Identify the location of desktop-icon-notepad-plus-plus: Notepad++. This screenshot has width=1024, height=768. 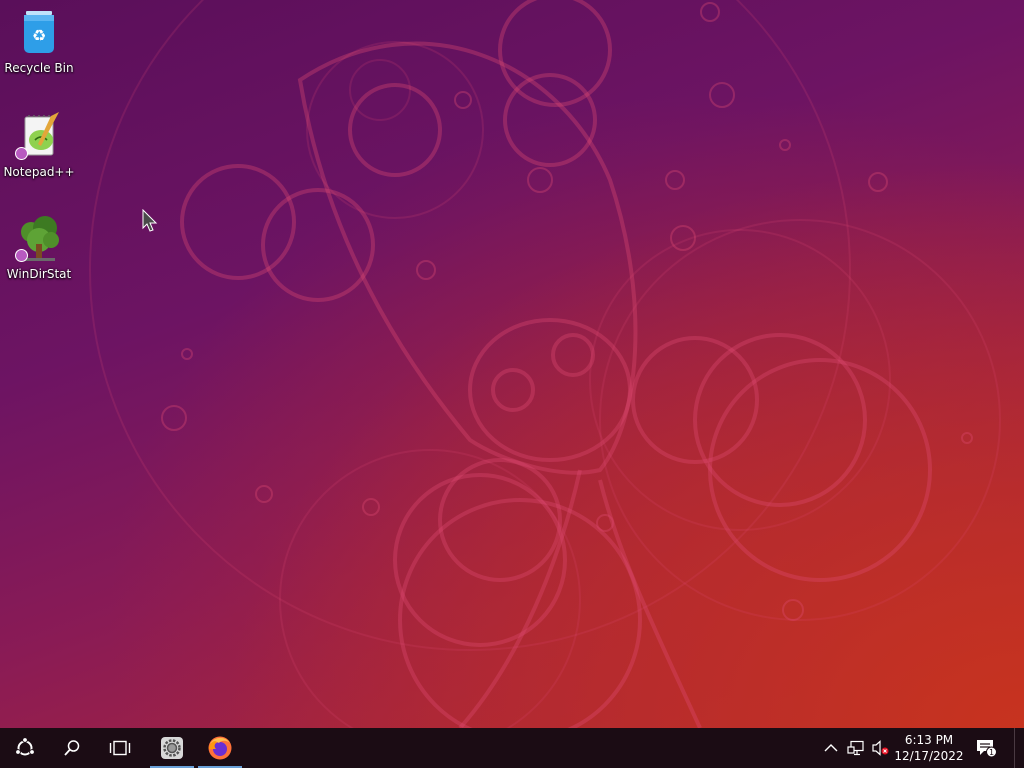
(39, 145).